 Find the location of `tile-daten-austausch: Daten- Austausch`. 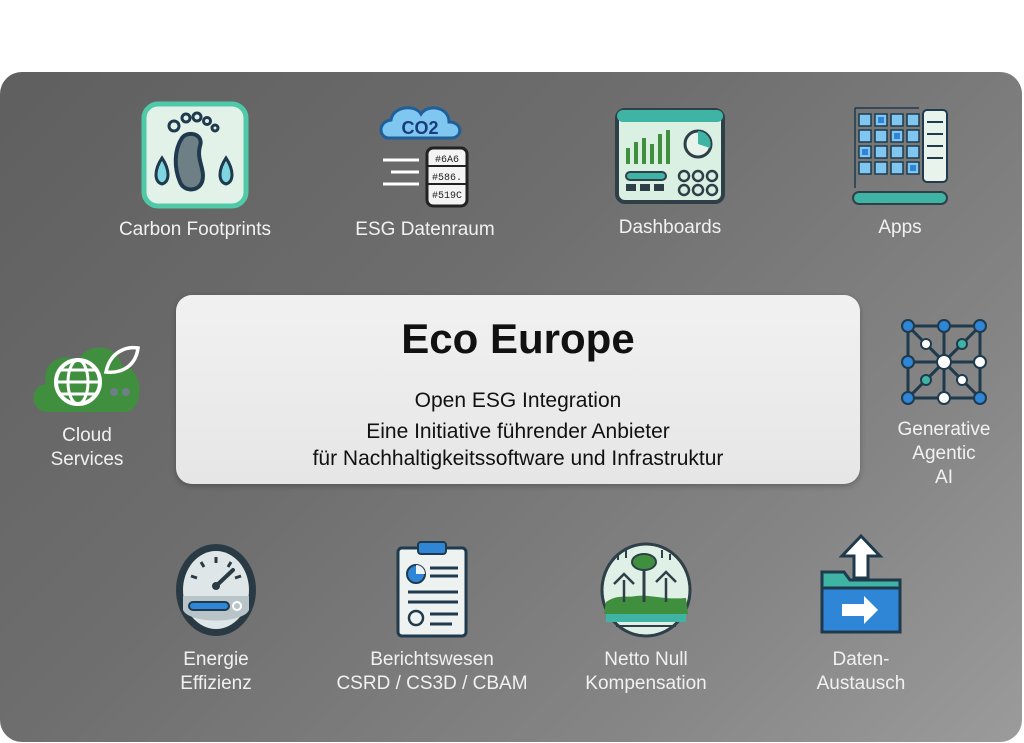

tile-daten-austausch: Daten- Austausch is located at coordinates (861, 614).